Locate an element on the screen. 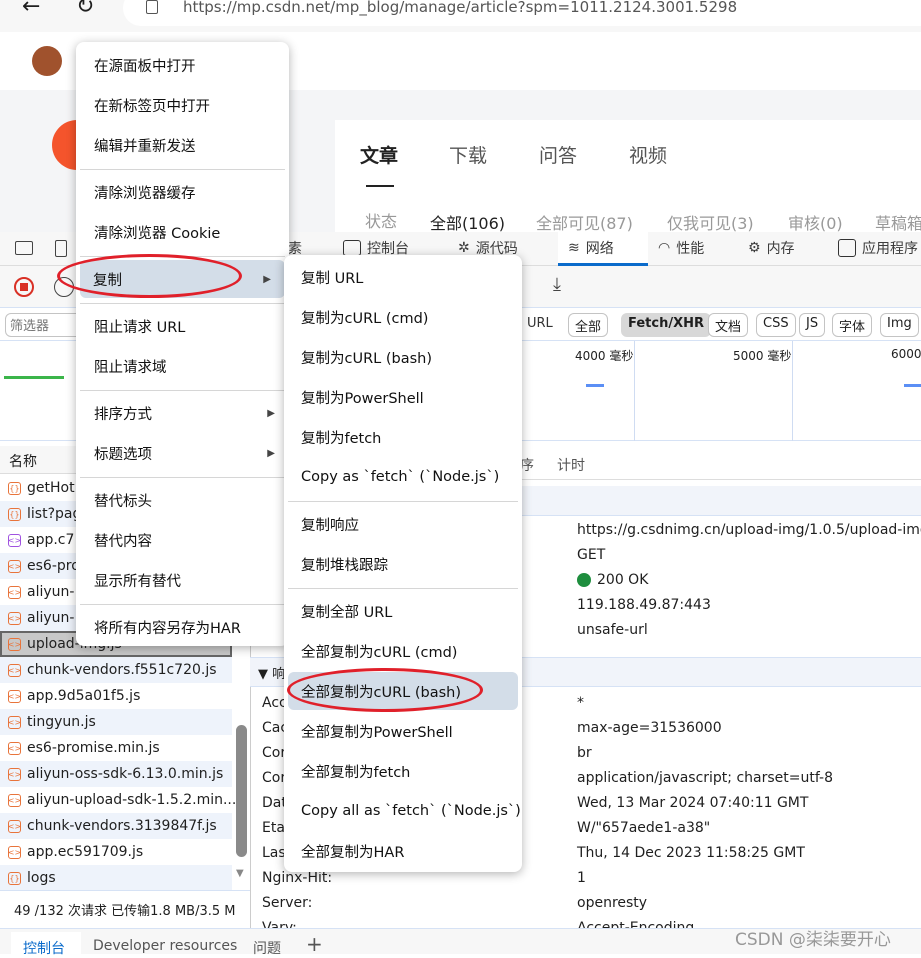 This screenshot has height=958, width=921. menu-item: 将所有内容另存为HAR is located at coordinates (182, 627).